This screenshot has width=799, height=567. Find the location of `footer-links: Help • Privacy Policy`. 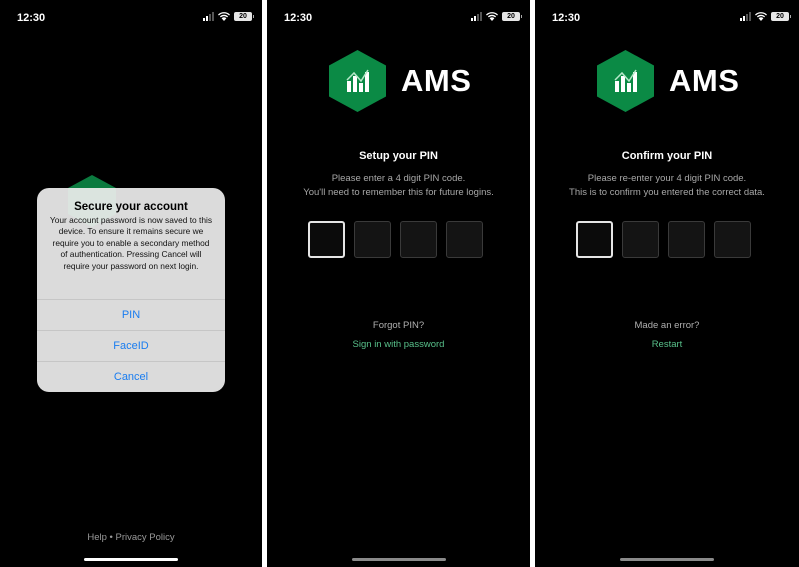

footer-links: Help • Privacy Policy is located at coordinates (131, 537).